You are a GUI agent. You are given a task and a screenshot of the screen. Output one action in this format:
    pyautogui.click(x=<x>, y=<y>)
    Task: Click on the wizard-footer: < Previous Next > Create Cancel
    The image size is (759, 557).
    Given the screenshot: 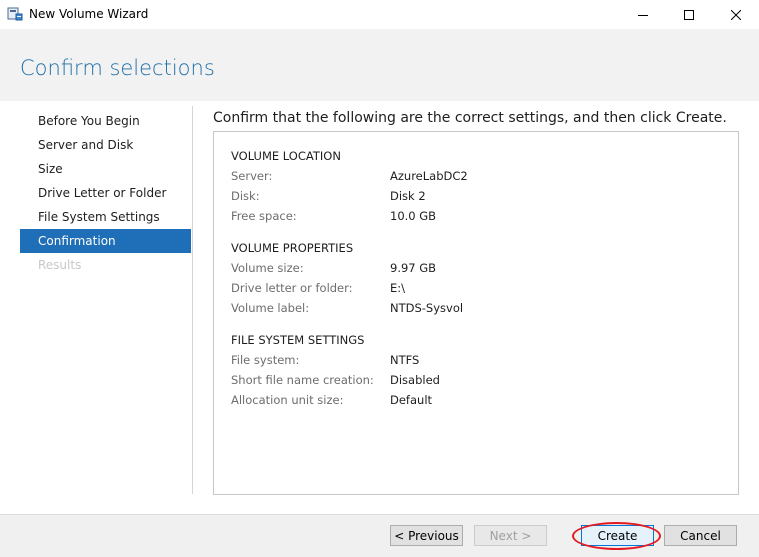 What is the action you would take?
    pyautogui.click(x=379, y=535)
    